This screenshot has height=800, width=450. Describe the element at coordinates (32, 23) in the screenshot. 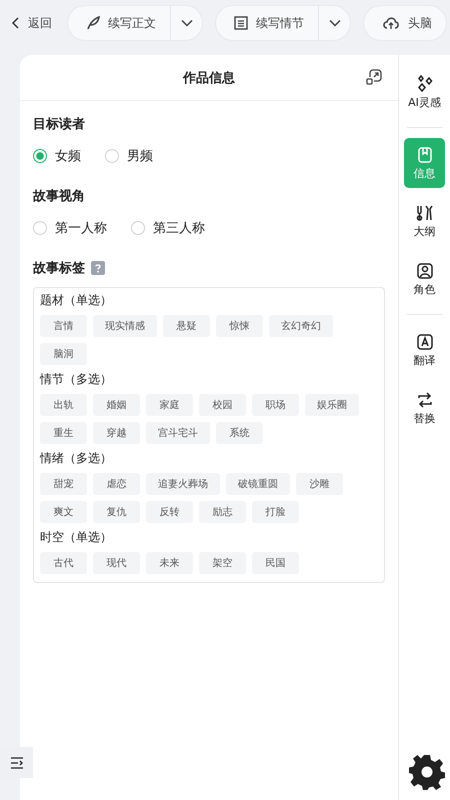

I see `back-button: 返回` at that location.